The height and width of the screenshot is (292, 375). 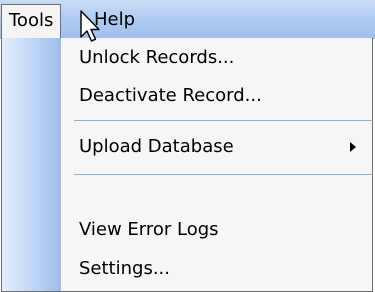 I want to click on menu-item-upload-database: Upload Database, so click(x=217, y=147).